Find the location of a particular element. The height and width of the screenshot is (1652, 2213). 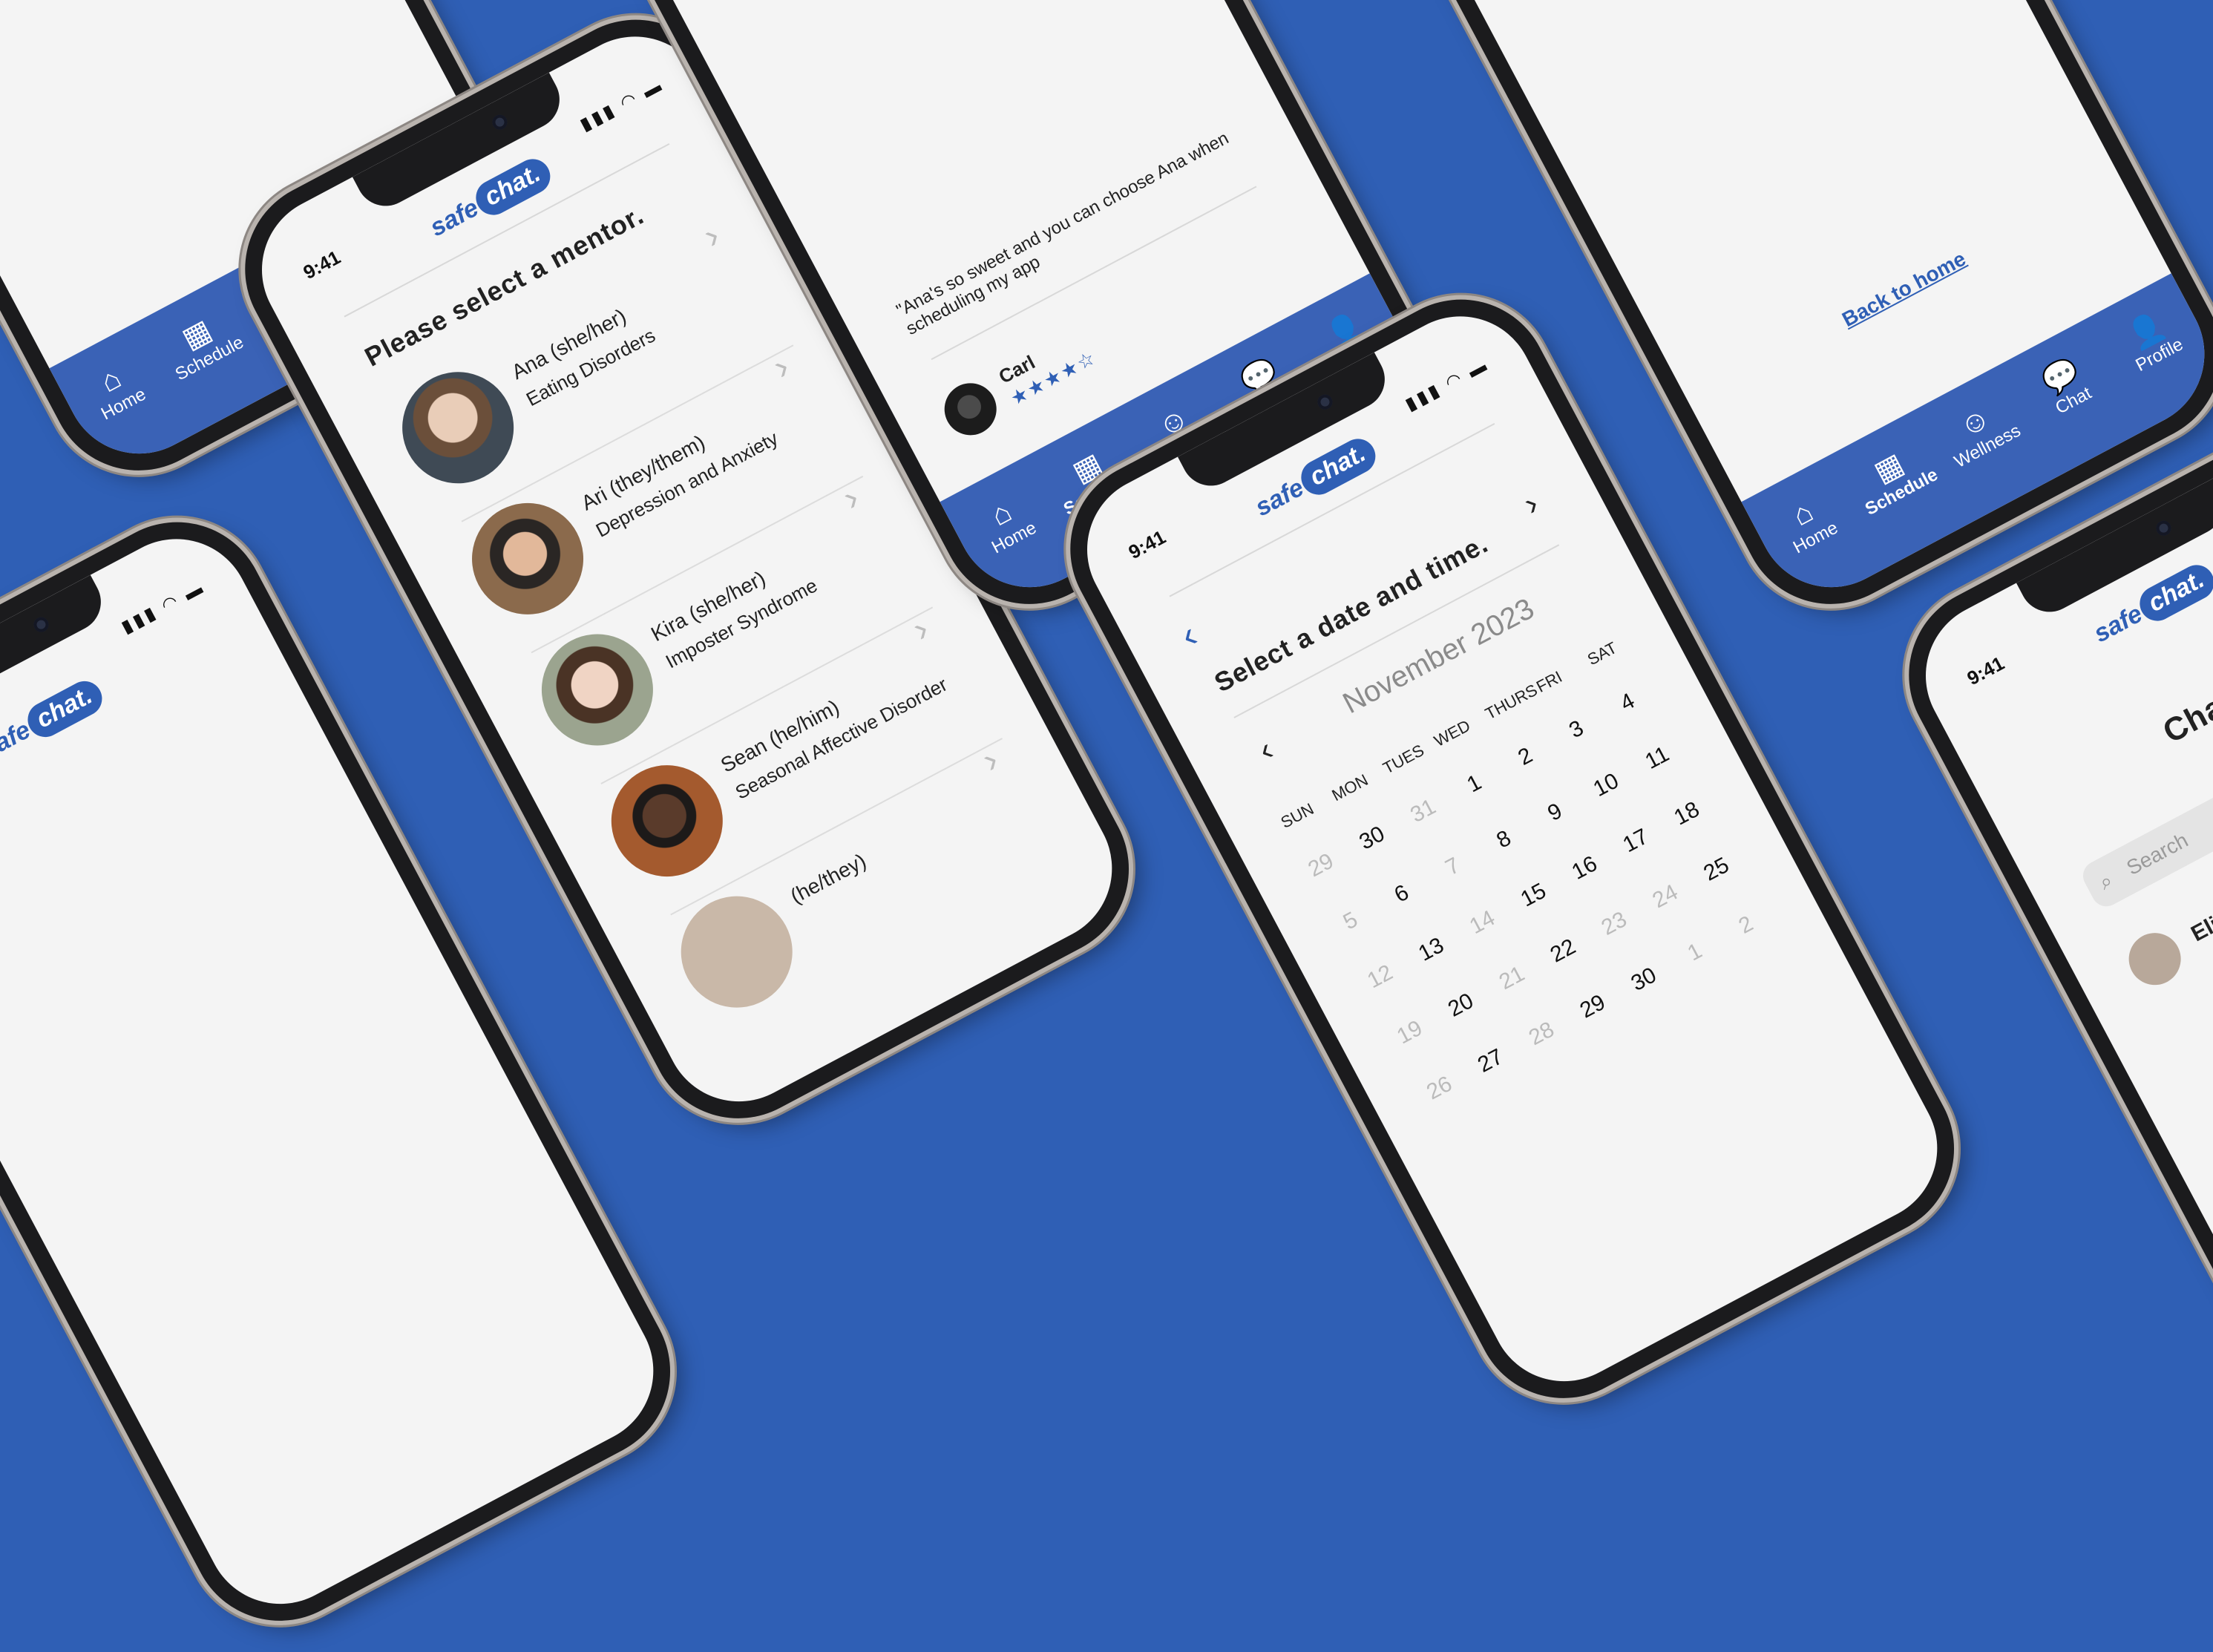

back-chevron-icon: ‹ is located at coordinates (1188, 635).